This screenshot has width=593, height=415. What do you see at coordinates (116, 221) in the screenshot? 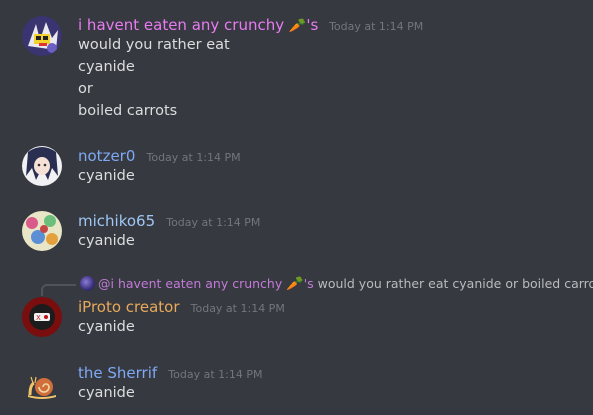
I see `author-name: michiko65` at bounding box center [116, 221].